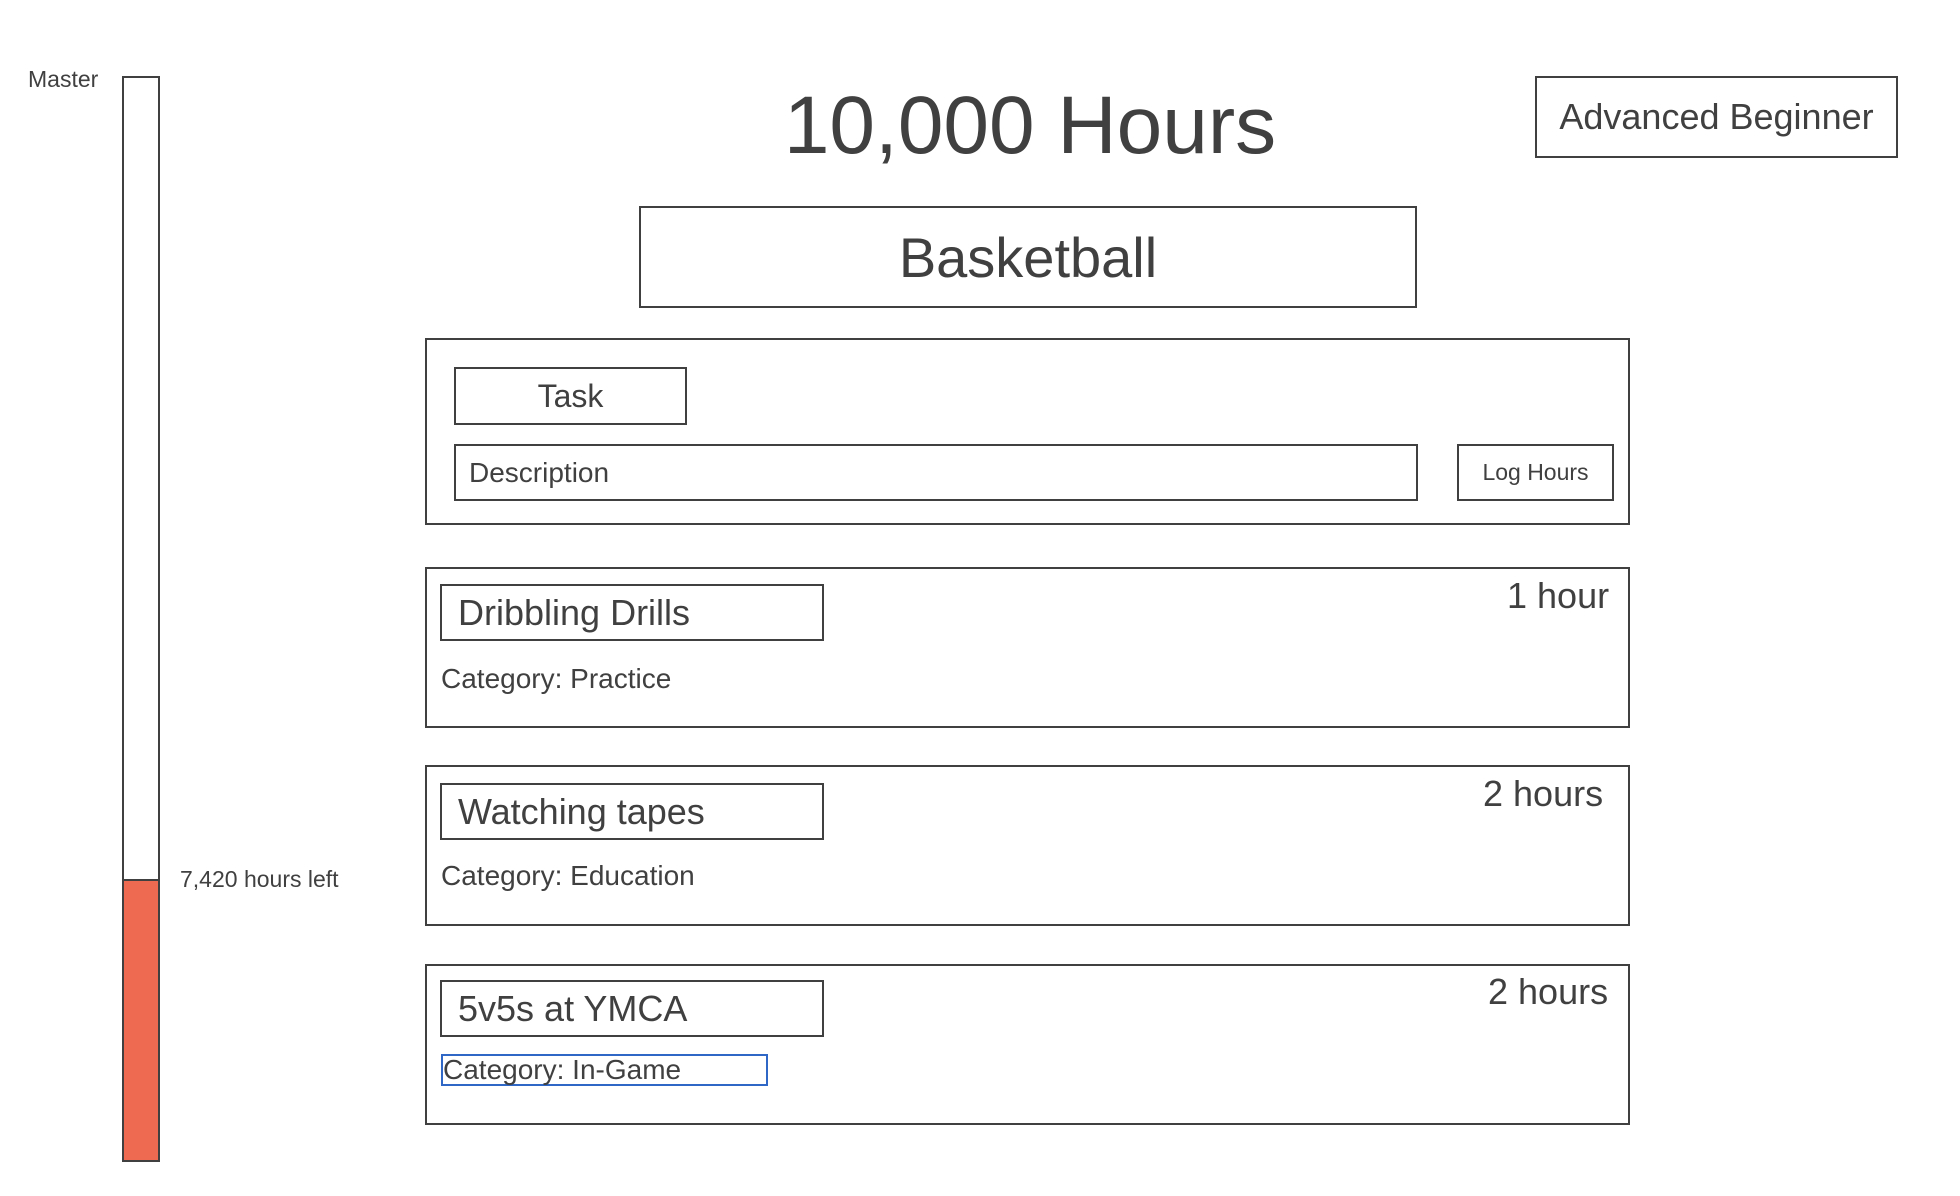 Image resolution: width=1960 pixels, height=1196 pixels. Describe the element at coordinates (1030, 125) in the screenshot. I see `app-title: 10,000 Hours` at that location.